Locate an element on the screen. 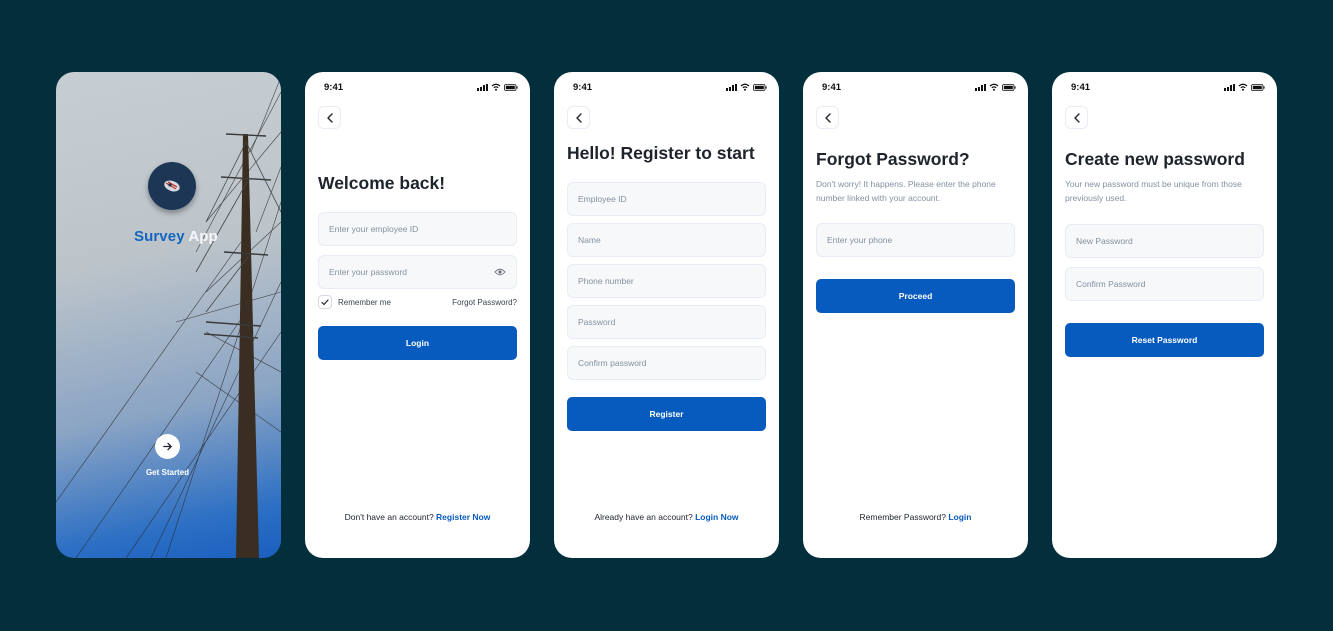 The image size is (1333, 631). login-now-link: Login Now is located at coordinates (716, 517).